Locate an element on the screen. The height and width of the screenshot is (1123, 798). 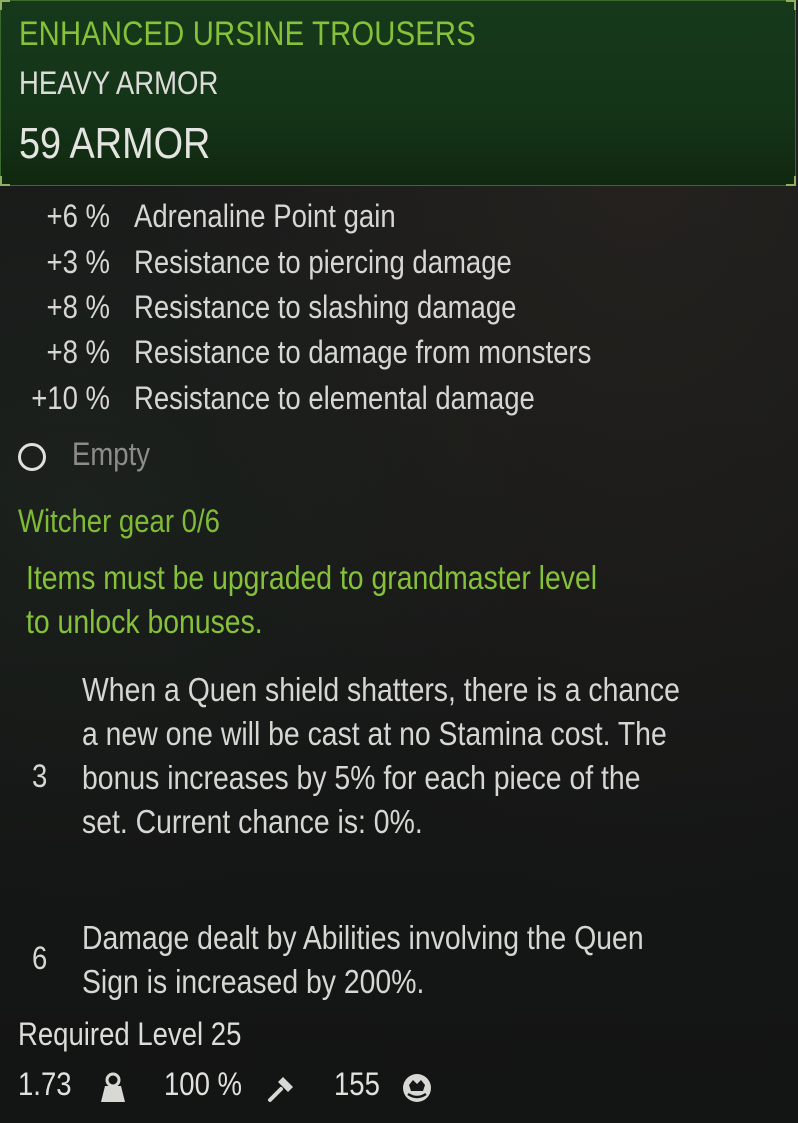
item-footer: 1.73 100 % 155 is located at coordinates (398, 1088).